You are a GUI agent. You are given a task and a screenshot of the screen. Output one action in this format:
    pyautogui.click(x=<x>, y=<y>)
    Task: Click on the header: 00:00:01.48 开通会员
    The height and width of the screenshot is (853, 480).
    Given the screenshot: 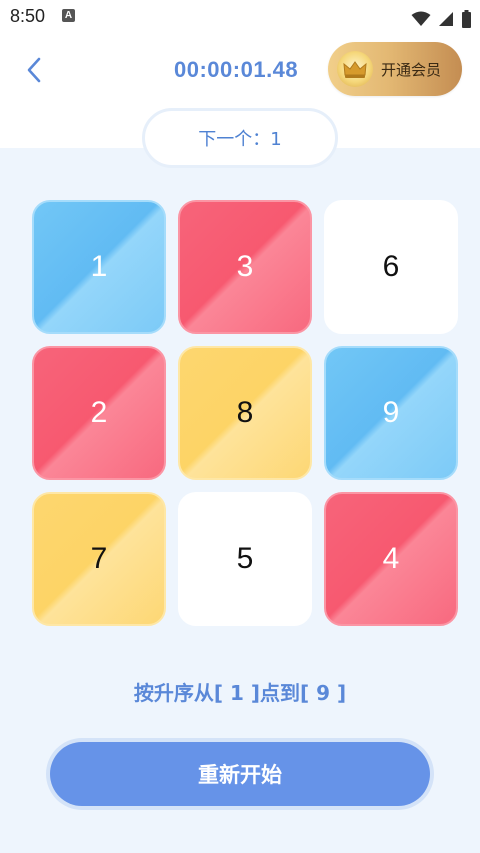 What is the action you would take?
    pyautogui.click(x=240, y=71)
    